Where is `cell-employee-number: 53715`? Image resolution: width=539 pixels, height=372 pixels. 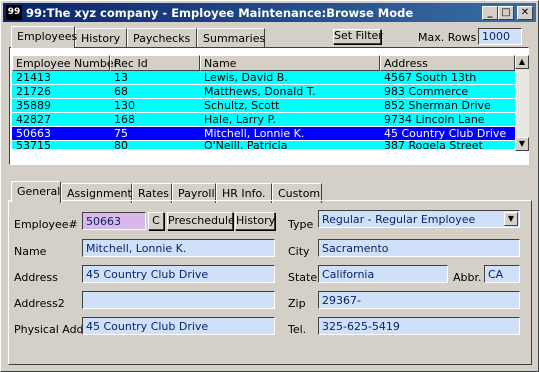 cell-employee-number: 53715 is located at coordinates (33, 145).